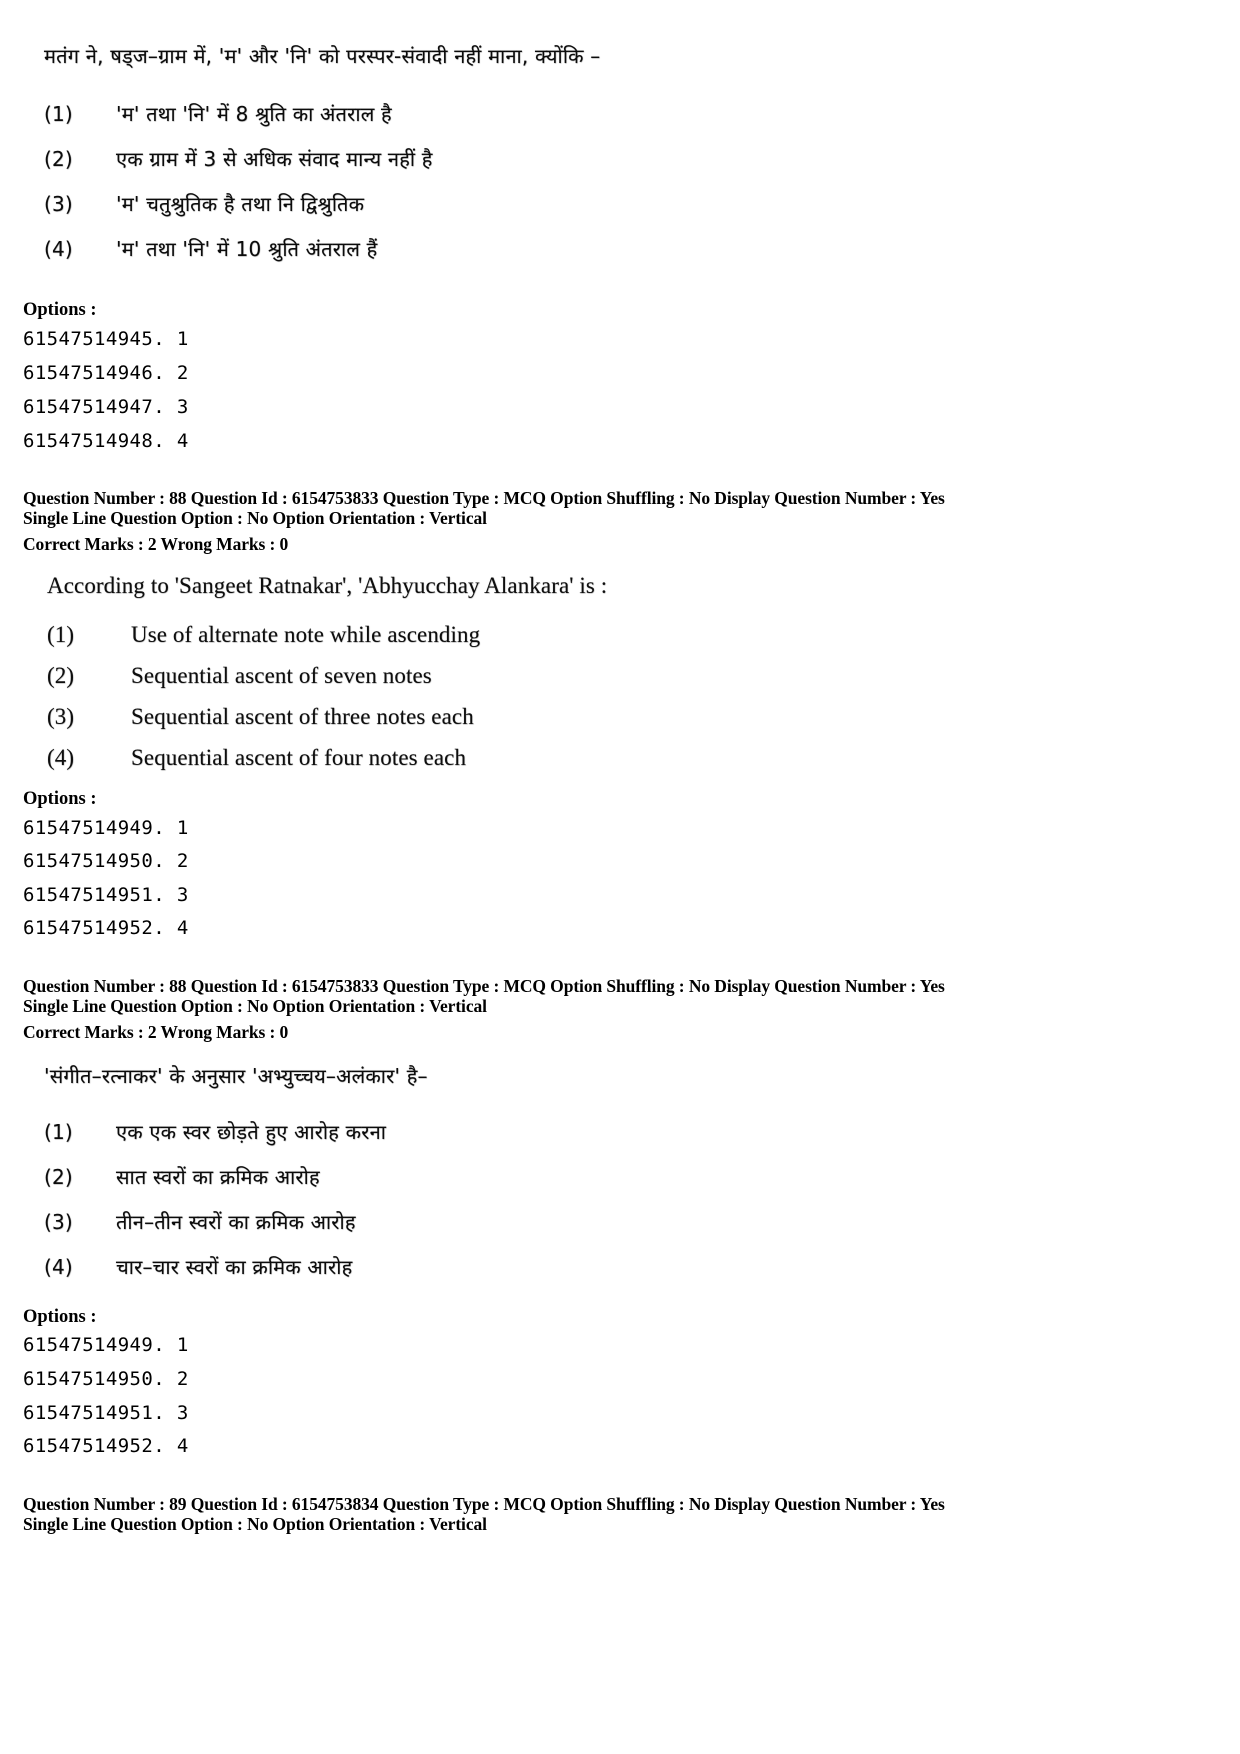 Image resolution: width=1240 pixels, height=1754 pixels. I want to click on option-text: 'म' चतुश्रुतिक है तथा नि द्विश्रुतिक, so click(240, 204).